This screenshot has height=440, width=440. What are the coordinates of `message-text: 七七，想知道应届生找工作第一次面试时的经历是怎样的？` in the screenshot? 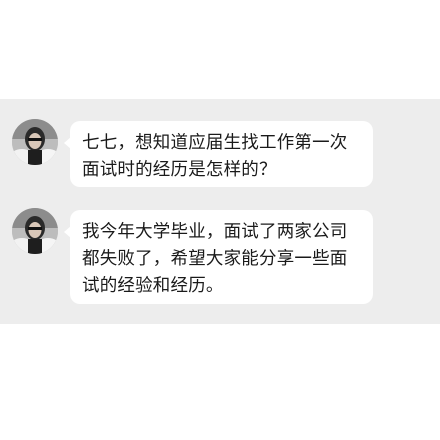 It's located at (215, 156).